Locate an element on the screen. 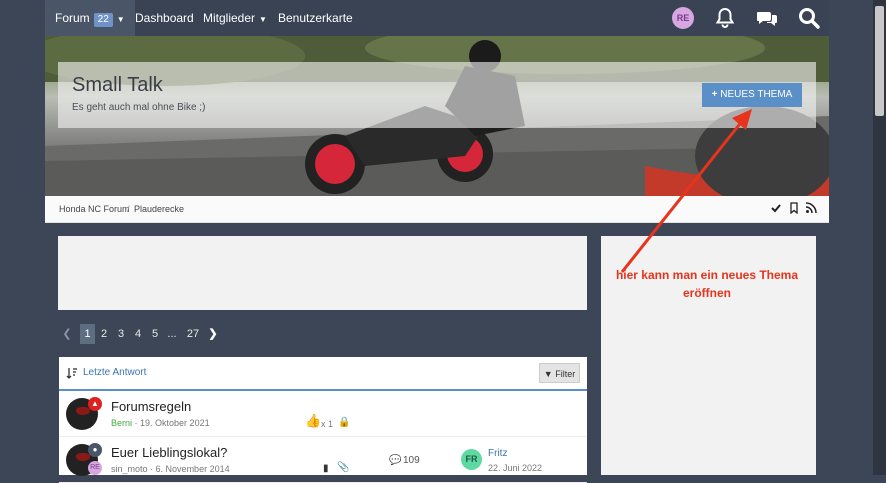 The width and height of the screenshot is (886, 483). scrollbar-thumb is located at coordinates (879, 61).